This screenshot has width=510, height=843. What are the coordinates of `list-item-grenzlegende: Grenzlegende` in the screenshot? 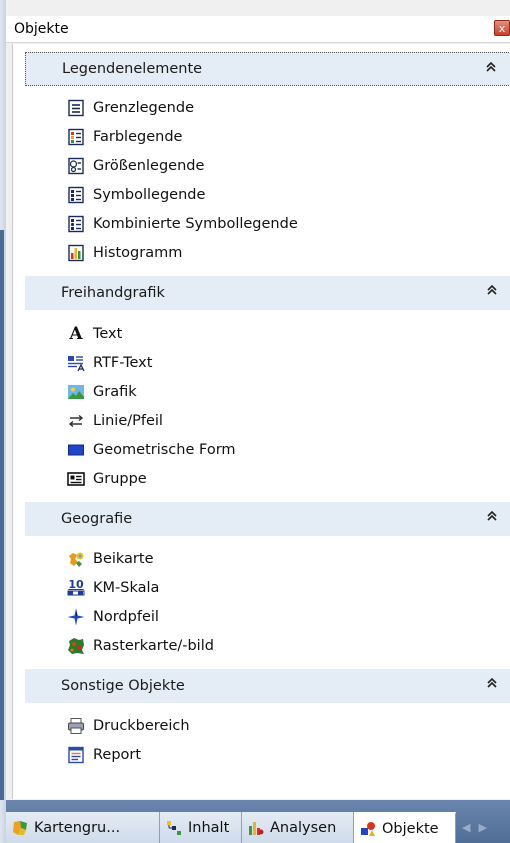 It's located at (130, 108).